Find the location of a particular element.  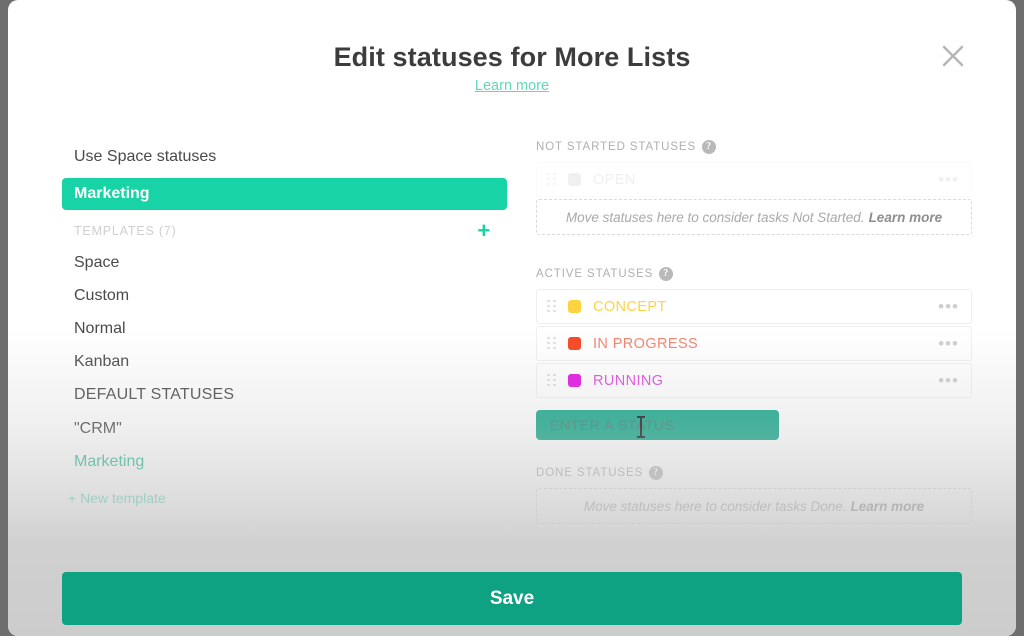

status-name: IN PROGRESS is located at coordinates (646, 343).